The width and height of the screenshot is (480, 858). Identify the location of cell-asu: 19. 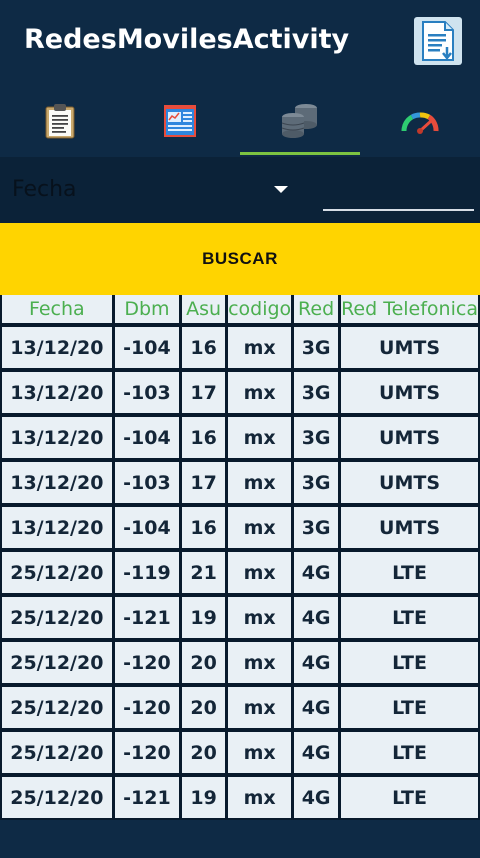
(204, 615).